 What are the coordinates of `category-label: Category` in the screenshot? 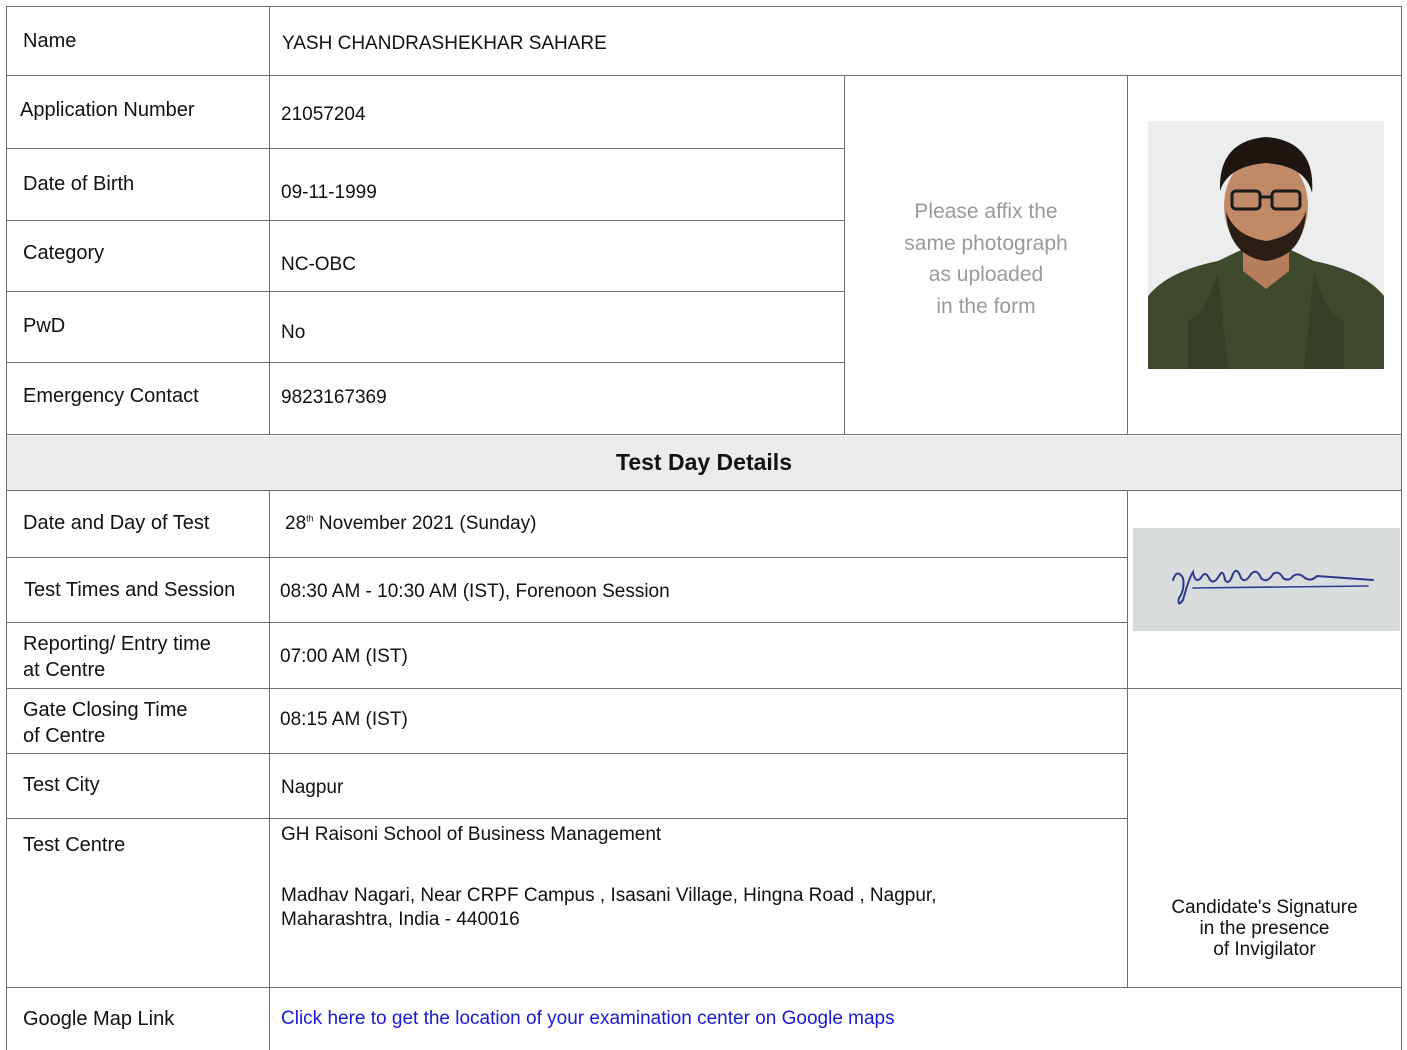 It's located at (64, 253).